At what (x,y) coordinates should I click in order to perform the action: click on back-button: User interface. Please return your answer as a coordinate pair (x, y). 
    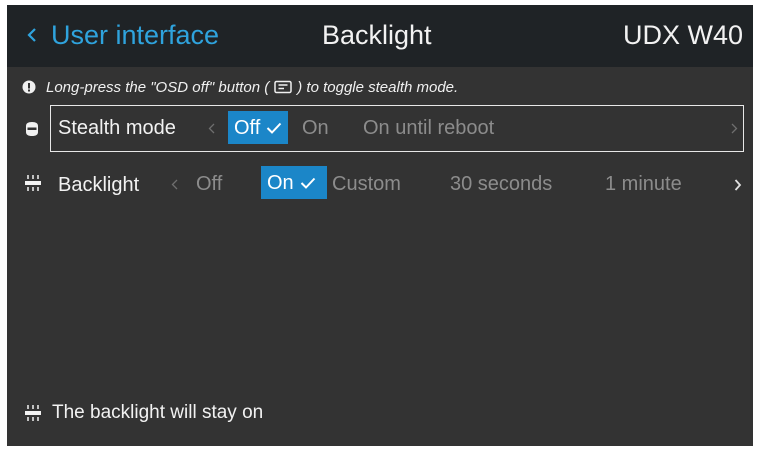
    Looking at the image, I should click on (123, 35).